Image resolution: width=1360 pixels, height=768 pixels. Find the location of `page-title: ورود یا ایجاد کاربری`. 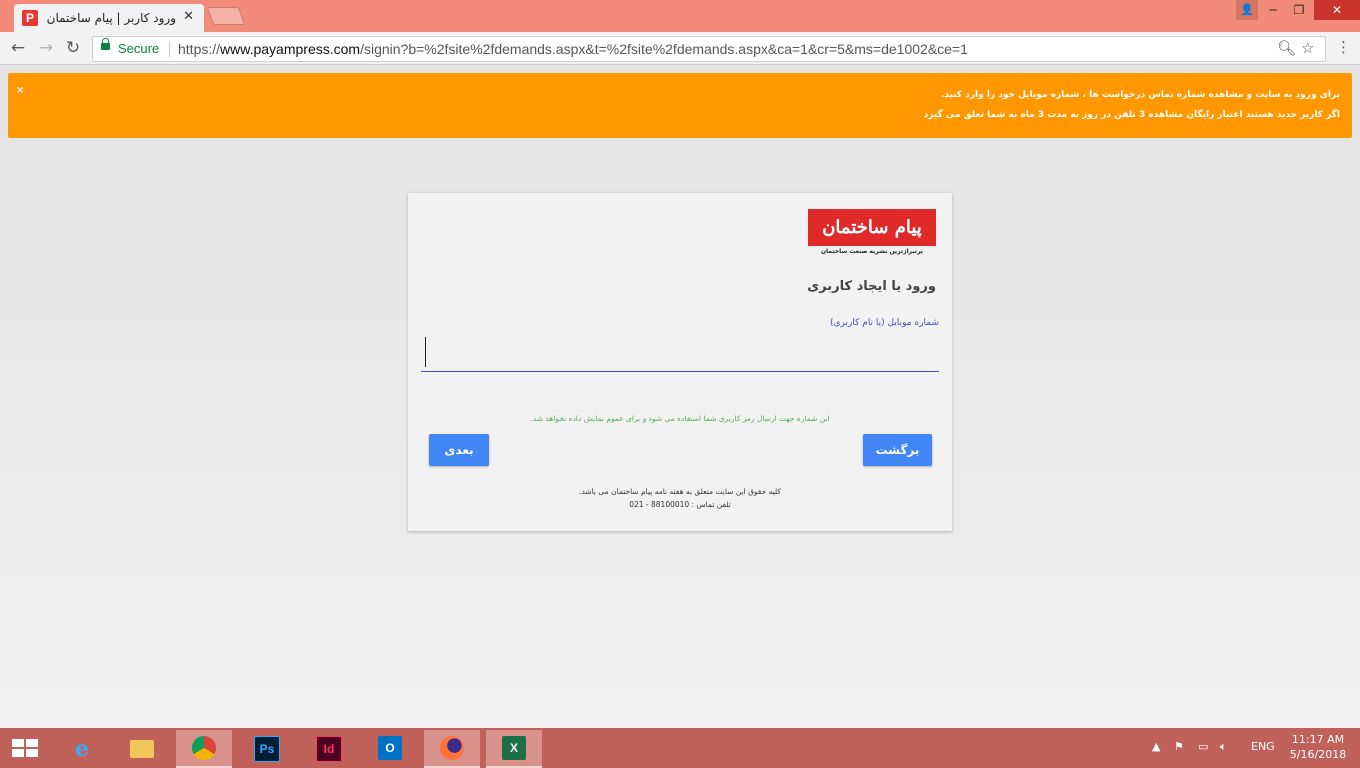

page-title: ورود یا ایجاد کاربری is located at coordinates (871, 286).